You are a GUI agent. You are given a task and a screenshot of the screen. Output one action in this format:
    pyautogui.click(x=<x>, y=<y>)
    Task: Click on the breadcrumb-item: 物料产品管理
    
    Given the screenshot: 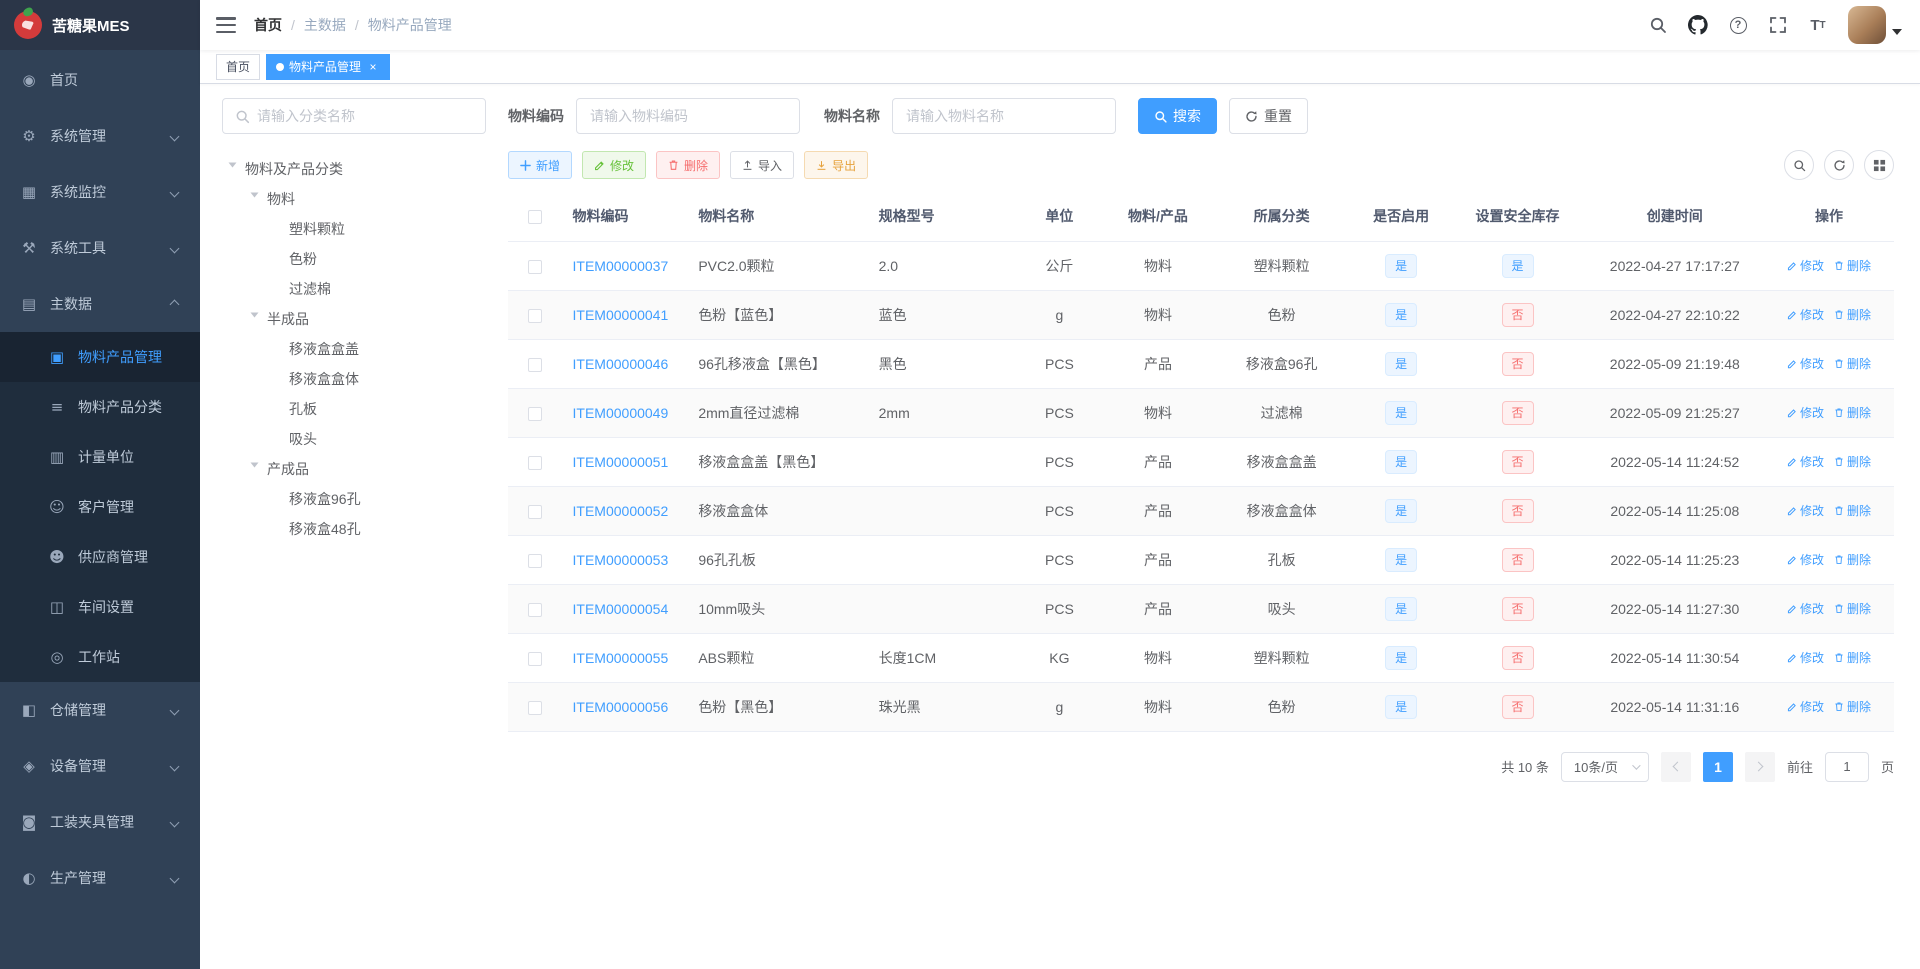 What is the action you would take?
    pyautogui.click(x=399, y=25)
    